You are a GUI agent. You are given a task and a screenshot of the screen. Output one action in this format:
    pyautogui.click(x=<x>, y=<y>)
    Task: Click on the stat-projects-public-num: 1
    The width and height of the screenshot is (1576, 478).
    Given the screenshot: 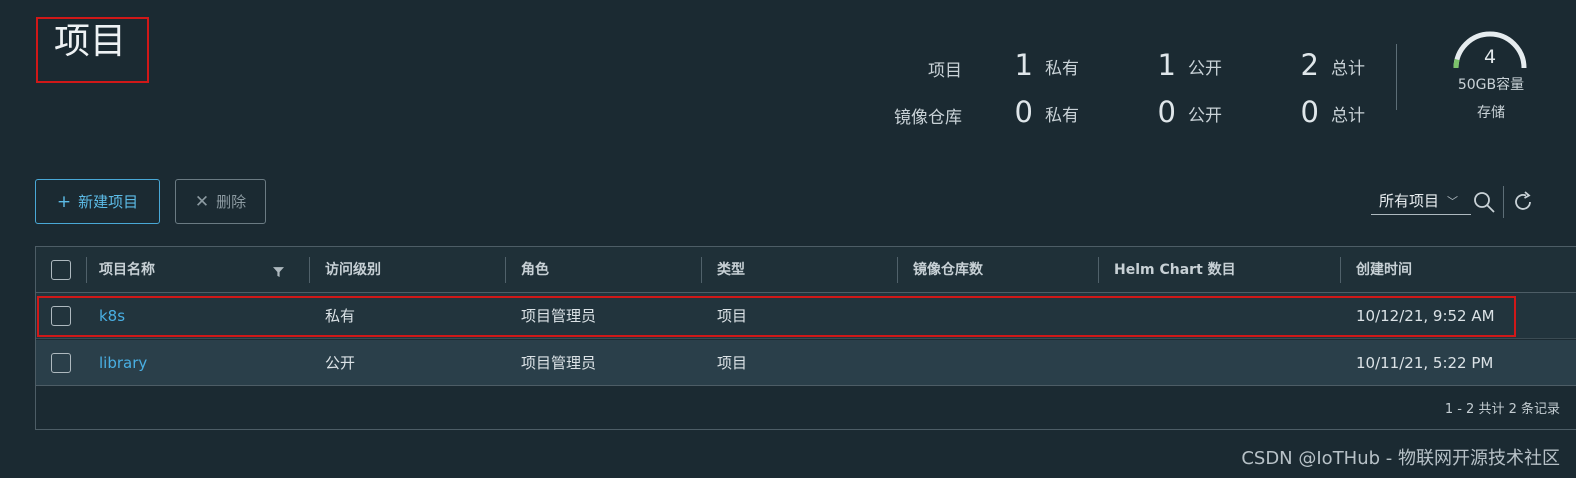 What is the action you would take?
    pyautogui.click(x=1166, y=65)
    